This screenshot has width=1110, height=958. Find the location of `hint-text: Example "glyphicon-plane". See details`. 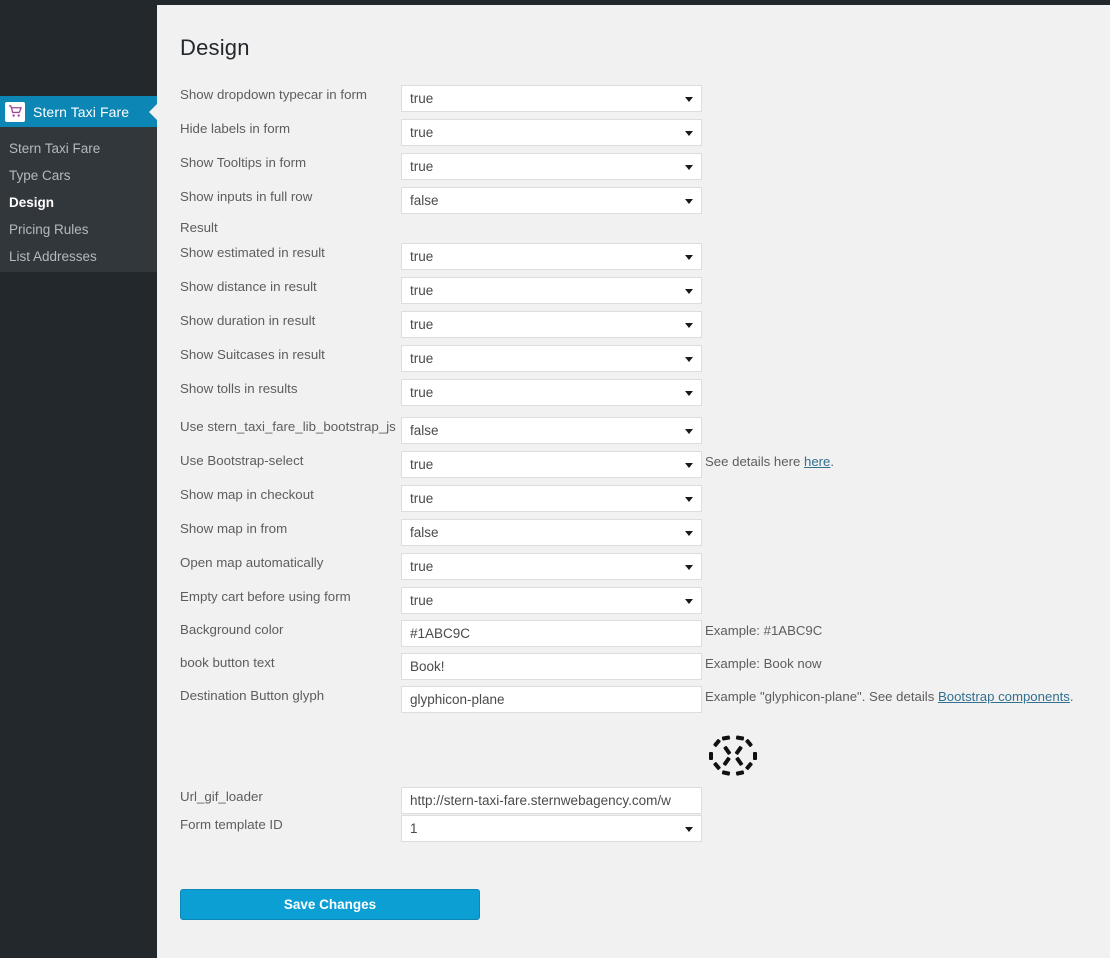

hint-text: Example "glyphicon-plane". See details is located at coordinates (821, 696).